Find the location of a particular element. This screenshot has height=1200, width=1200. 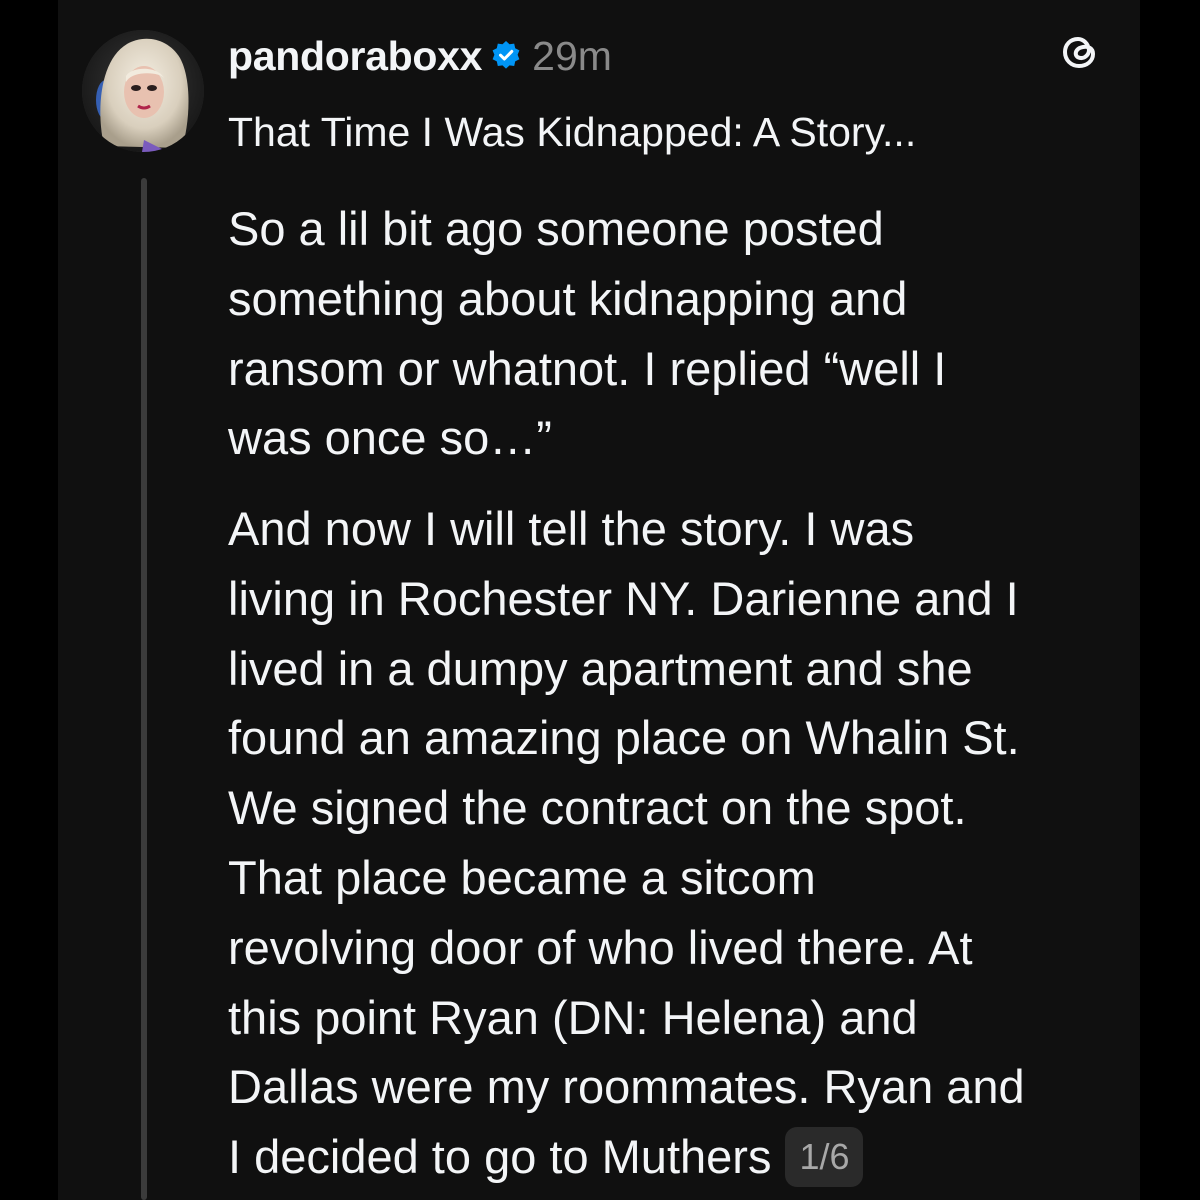

post-text-line: revolving door of who lived there. At is located at coordinates (600, 947).